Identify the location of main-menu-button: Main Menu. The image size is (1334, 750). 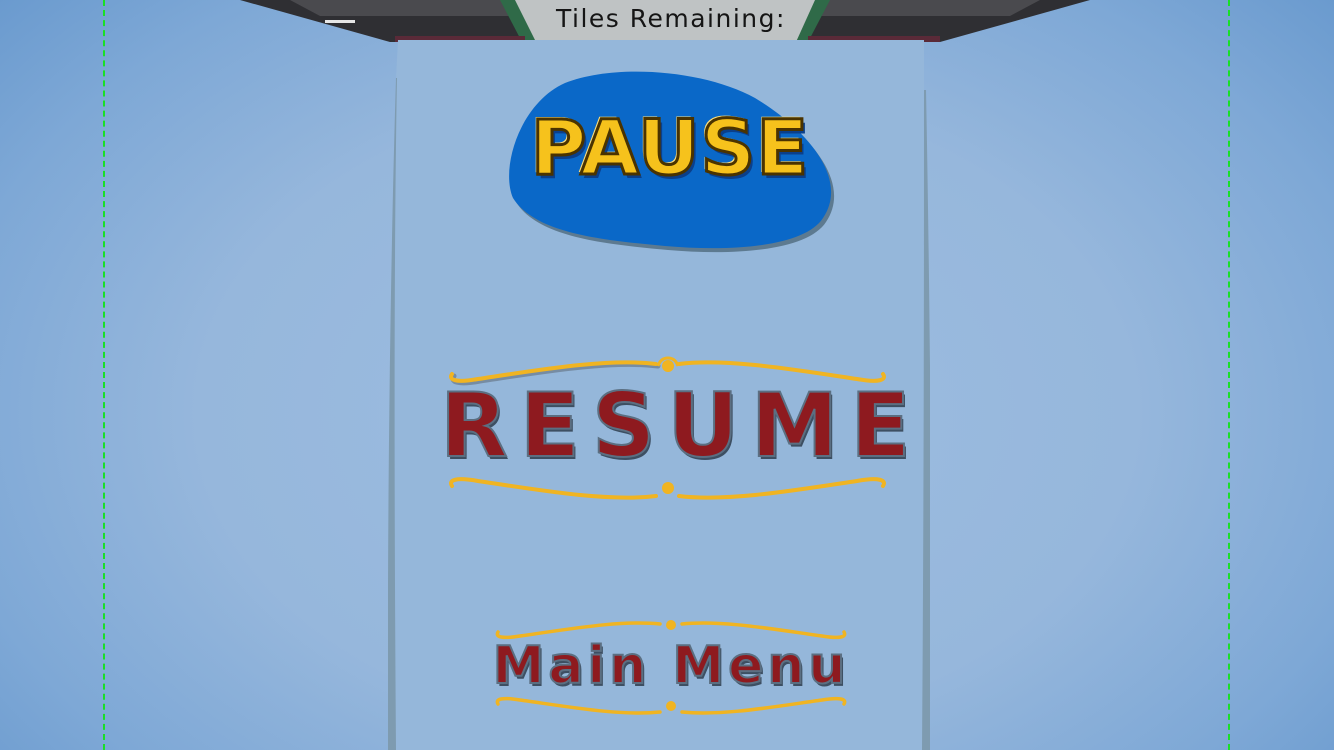
(671, 669).